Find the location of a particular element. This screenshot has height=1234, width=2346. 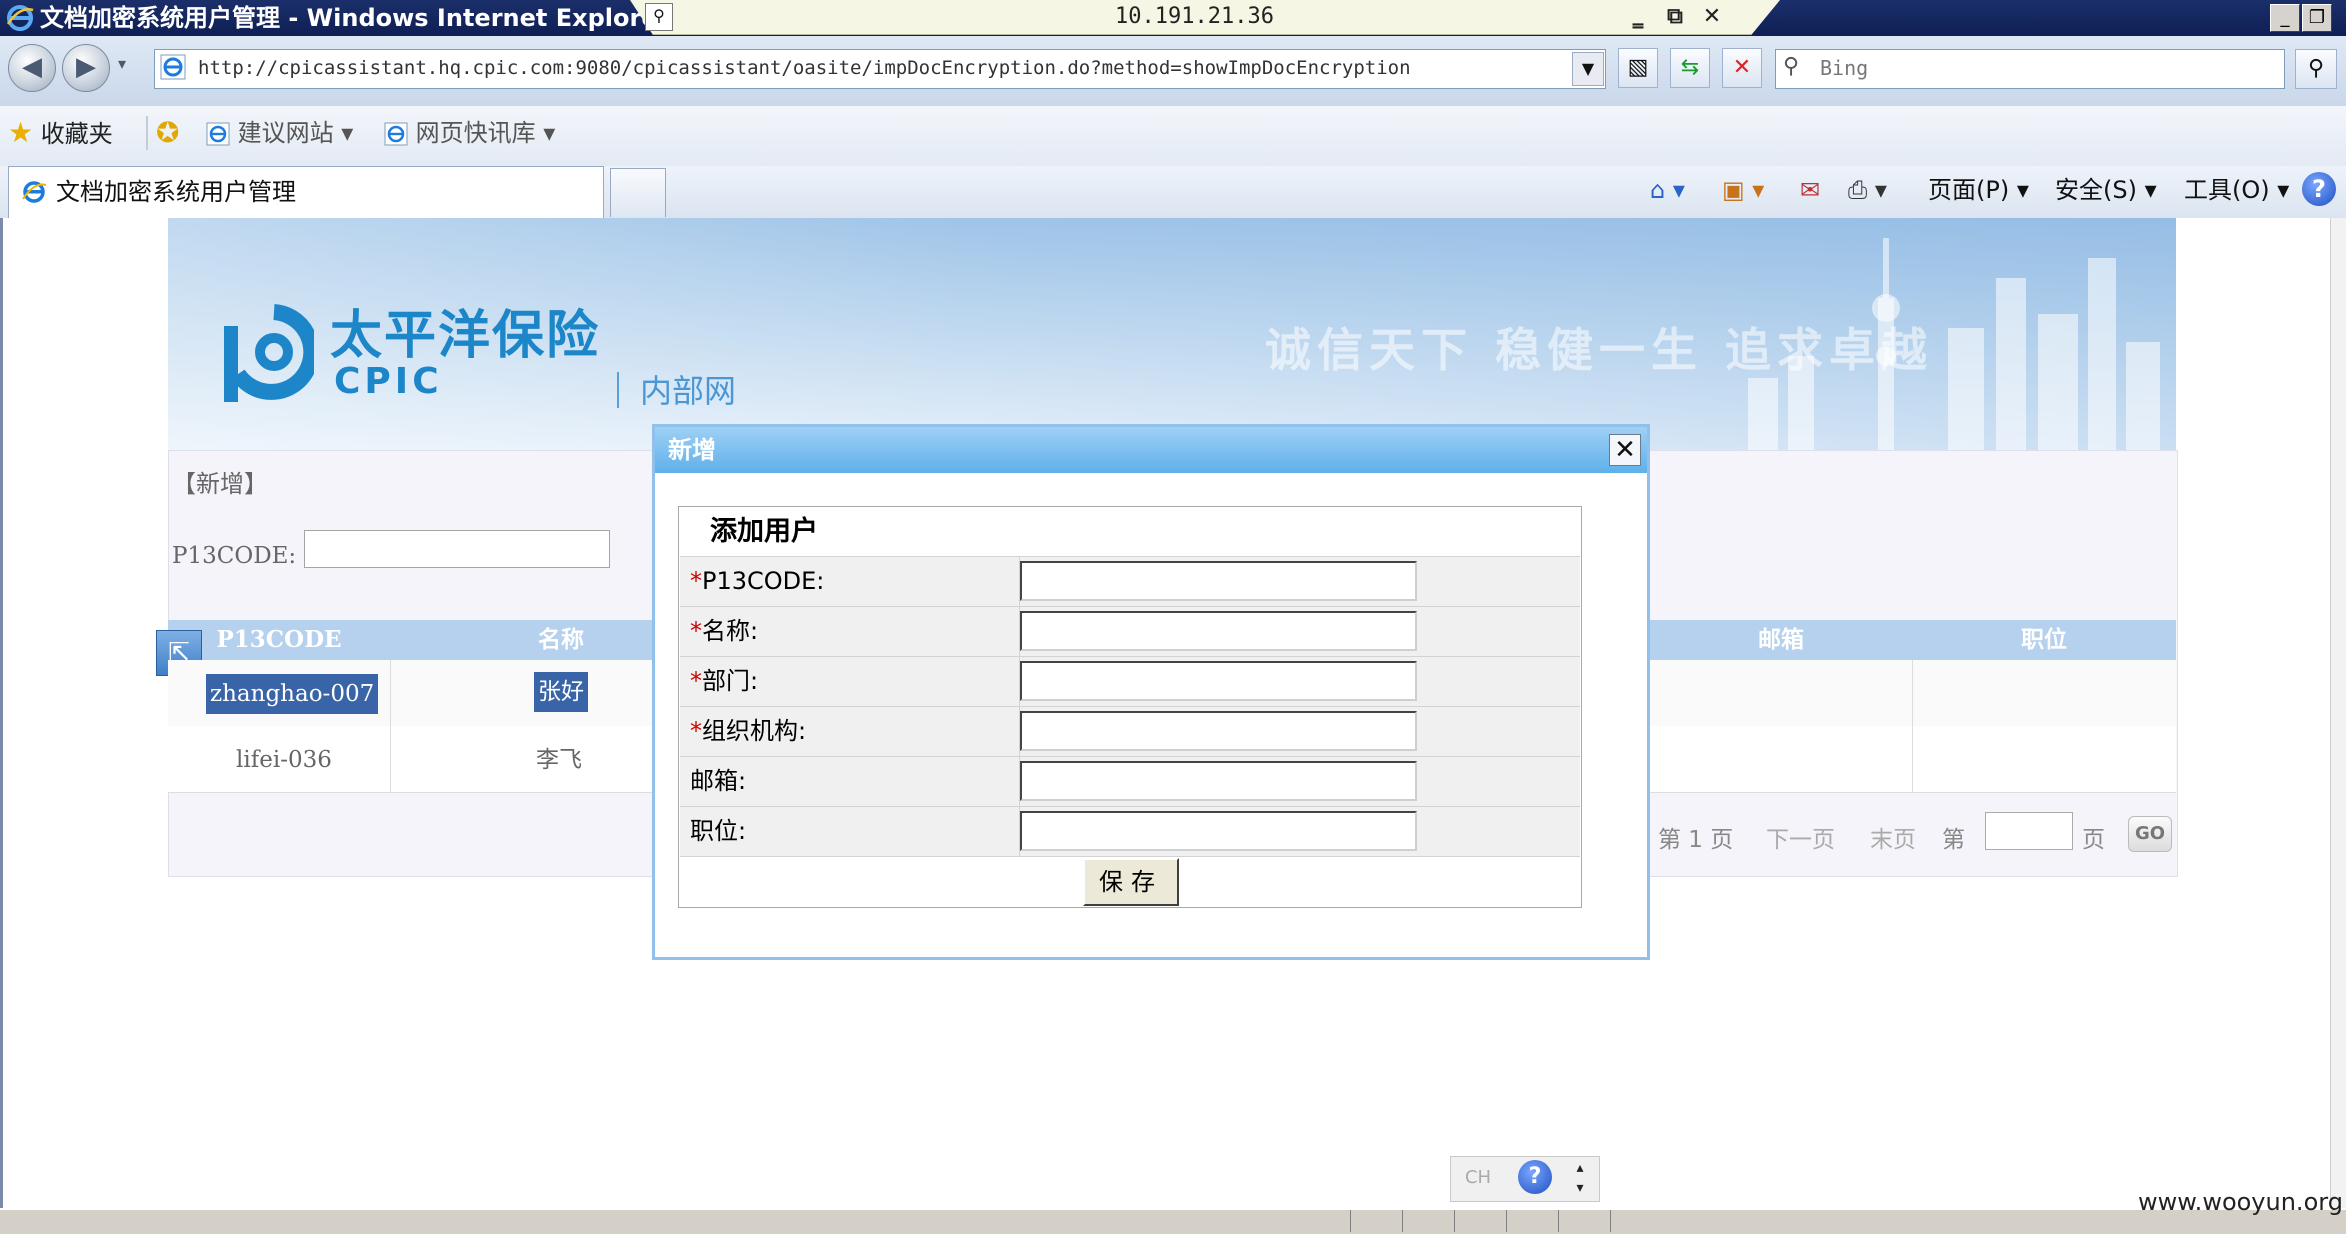

print-icon: ⎙ ▾ is located at coordinates (1867, 190).